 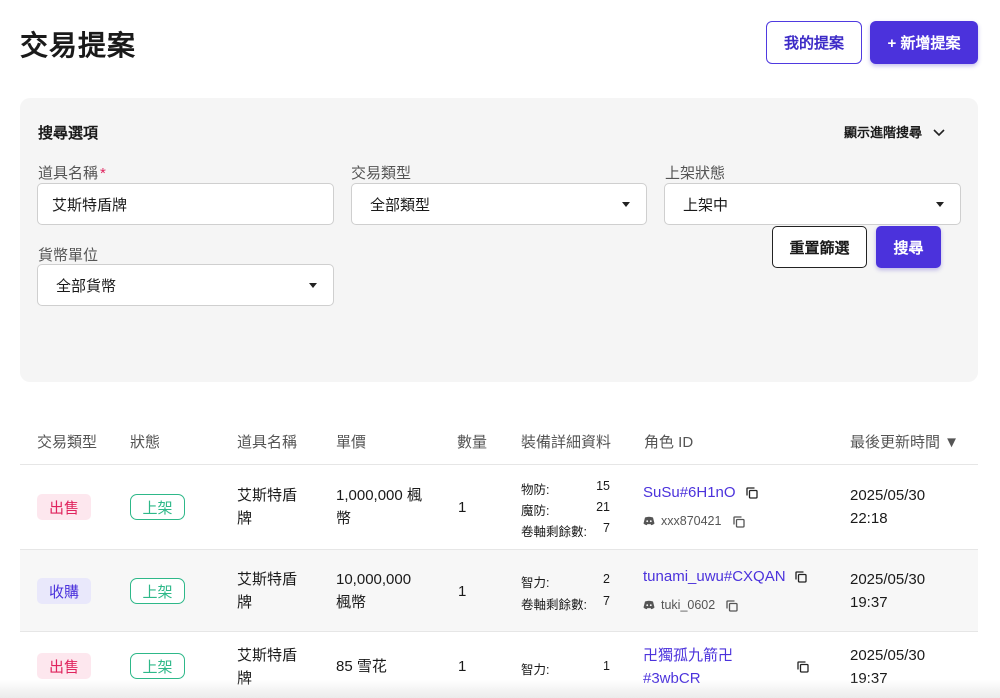 What do you see at coordinates (67, 441) in the screenshot?
I see `column-header-trade-type: 交易類型` at bounding box center [67, 441].